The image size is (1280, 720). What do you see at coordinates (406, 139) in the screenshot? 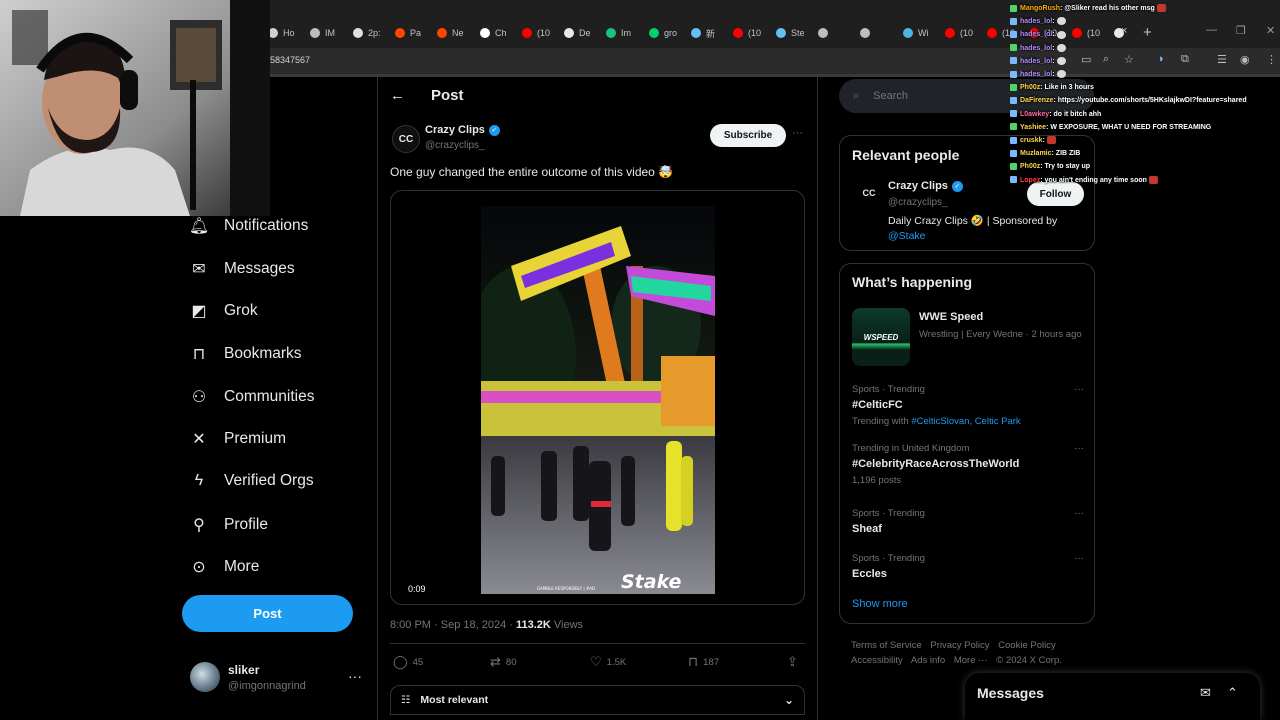
I see `author-avatar: CC` at bounding box center [406, 139].